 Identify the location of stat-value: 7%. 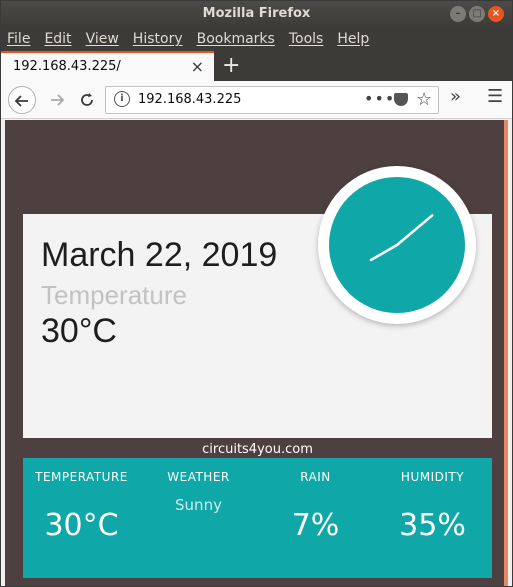
(315, 525).